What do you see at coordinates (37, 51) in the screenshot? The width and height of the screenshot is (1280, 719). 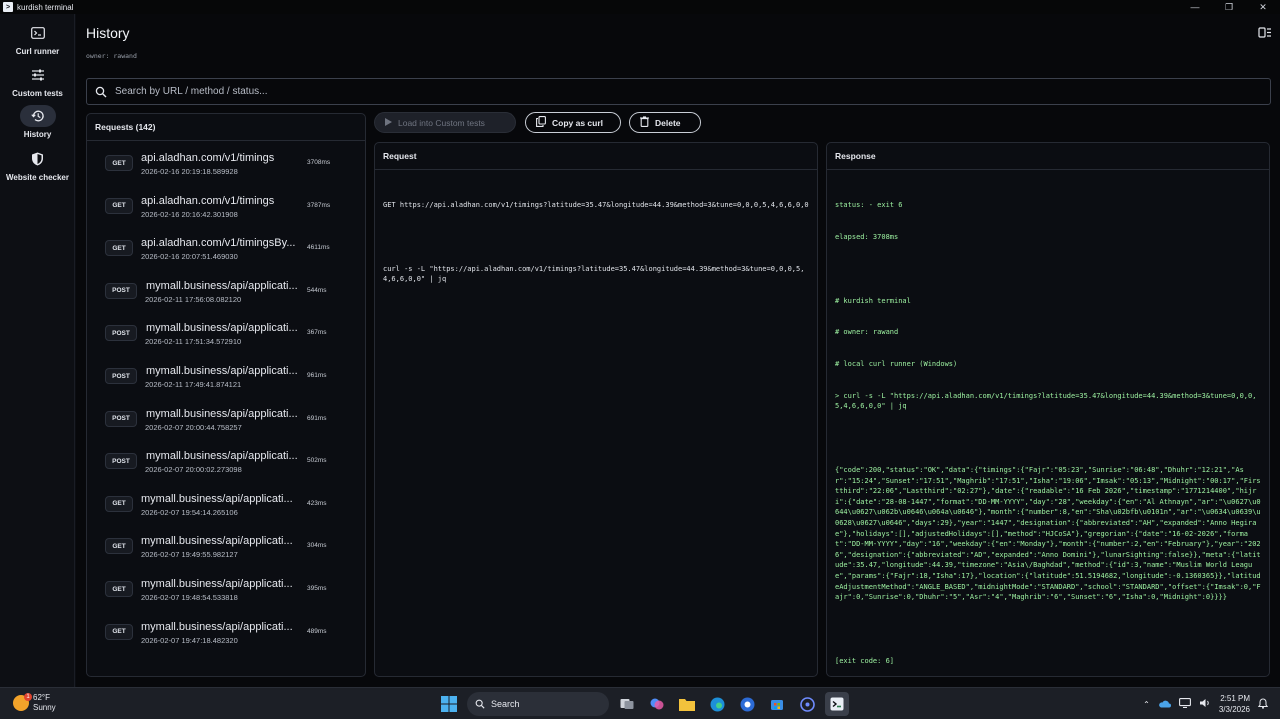 I see `sidebar-item-label: Curl runner` at bounding box center [37, 51].